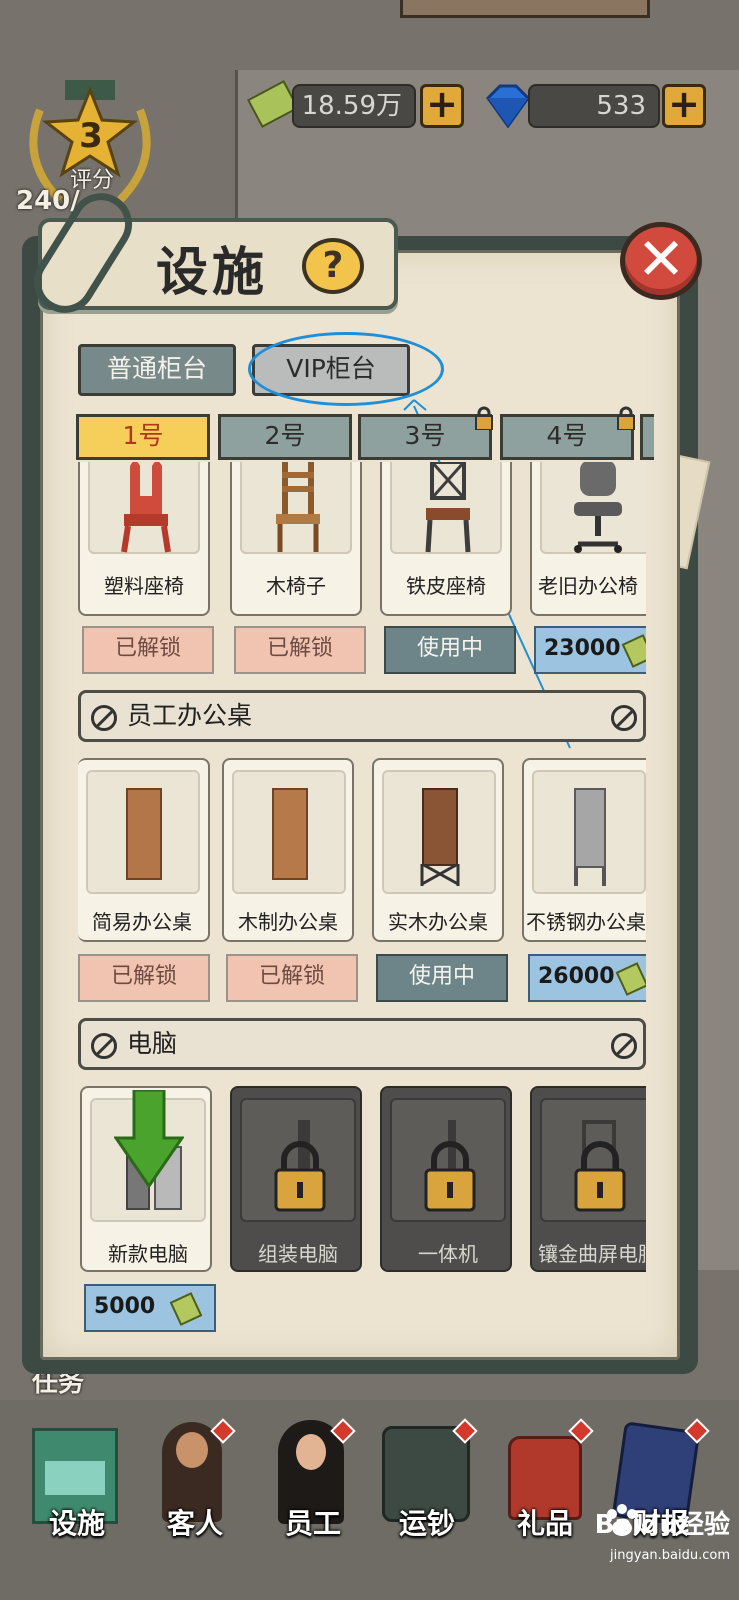 Image resolution: width=739 pixels, height=1600 pixels. Describe the element at coordinates (362, 979) in the screenshot. I see `desk-status-row: 已解锁 已解锁 使用中 26000` at that location.